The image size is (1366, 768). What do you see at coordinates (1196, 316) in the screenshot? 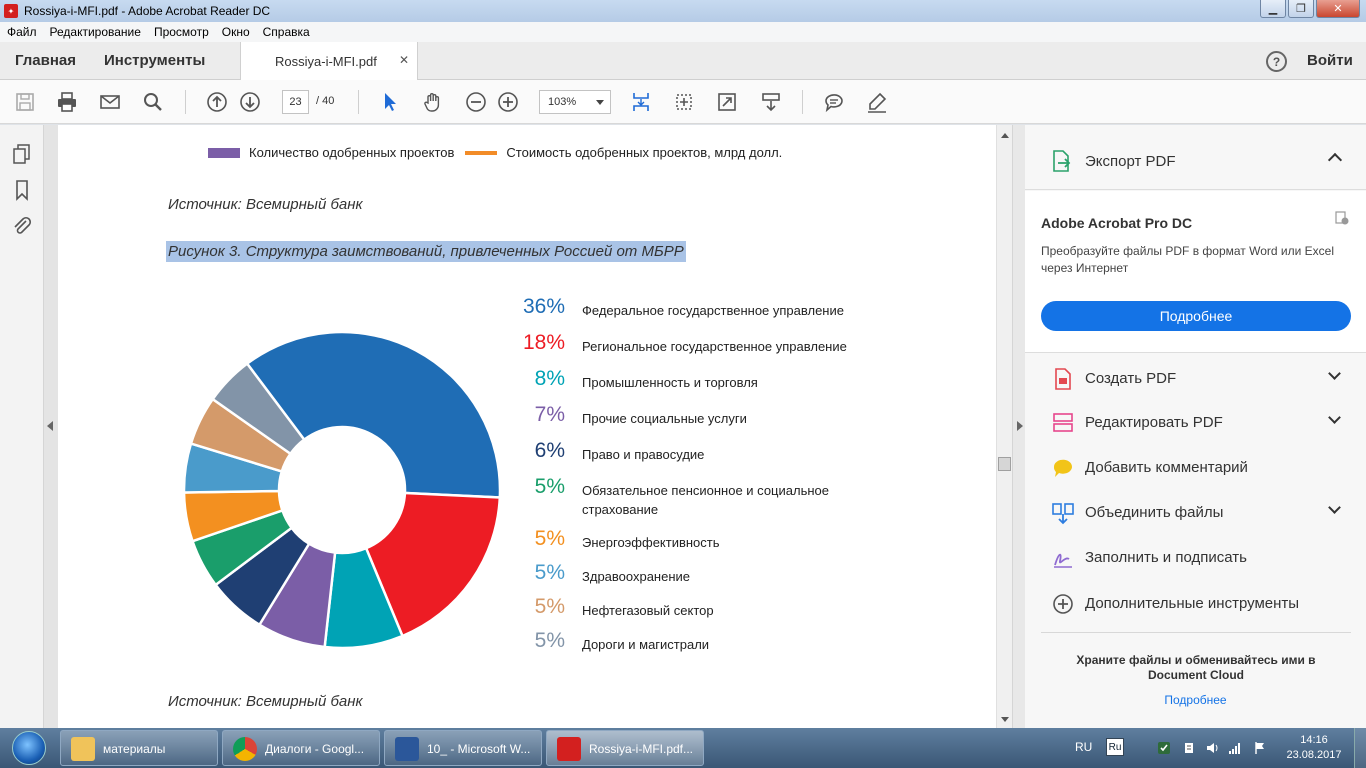
I see `learn-more-button: Подробнее` at bounding box center [1196, 316].